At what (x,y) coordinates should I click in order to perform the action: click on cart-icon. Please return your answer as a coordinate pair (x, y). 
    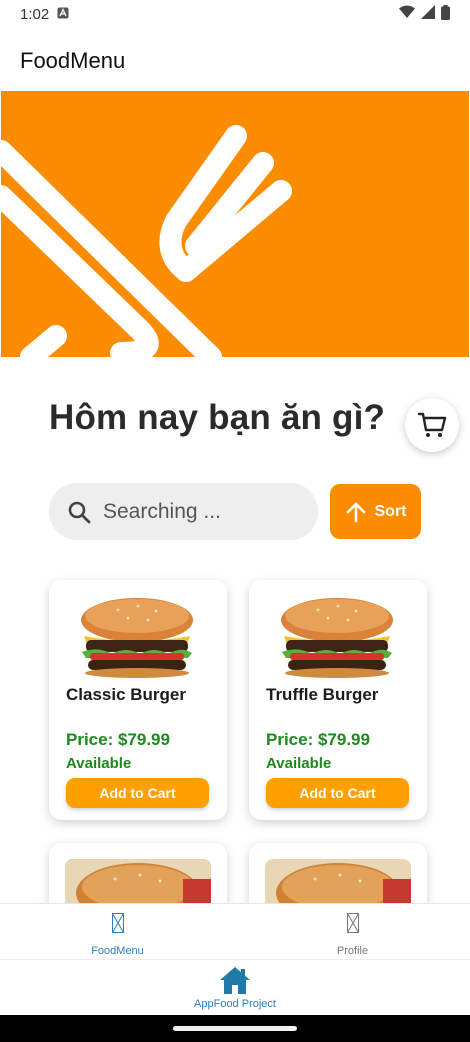
    Looking at the image, I should click on (432, 424).